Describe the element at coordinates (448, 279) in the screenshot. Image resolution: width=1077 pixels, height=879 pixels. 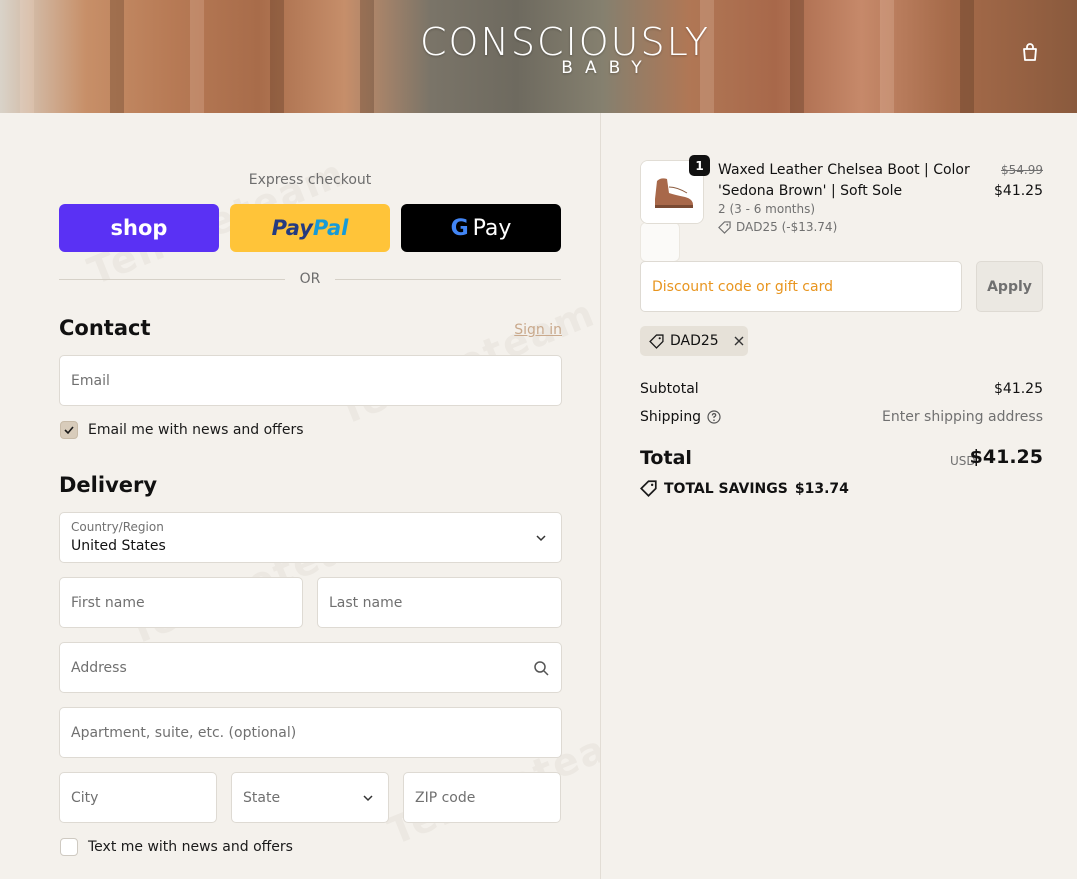
I see `divider-right` at that location.